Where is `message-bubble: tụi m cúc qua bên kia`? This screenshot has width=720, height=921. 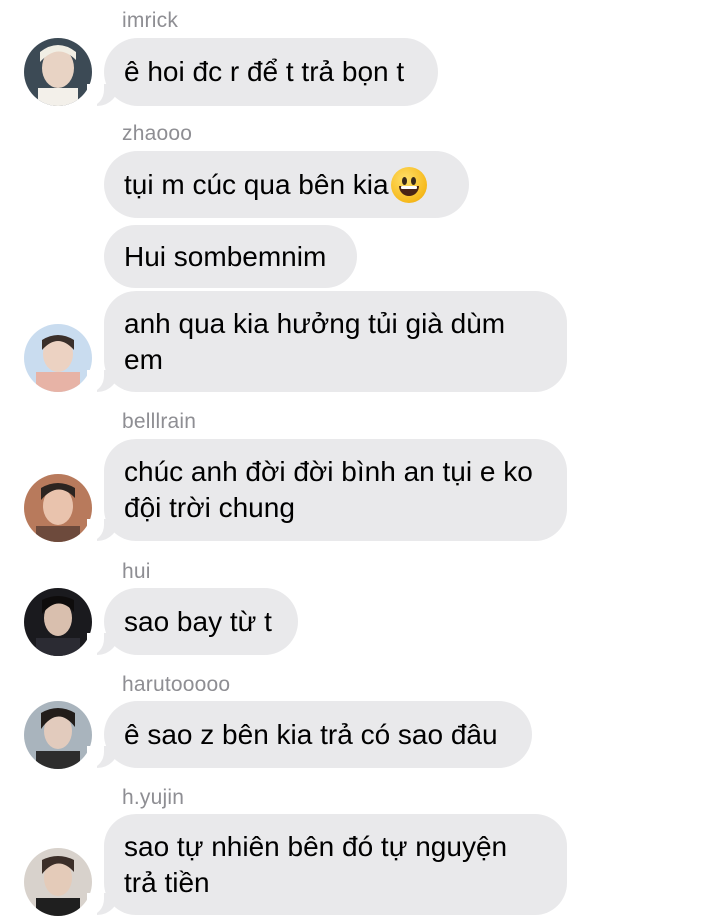
message-bubble: tụi m cúc qua bên kia is located at coordinates (286, 184).